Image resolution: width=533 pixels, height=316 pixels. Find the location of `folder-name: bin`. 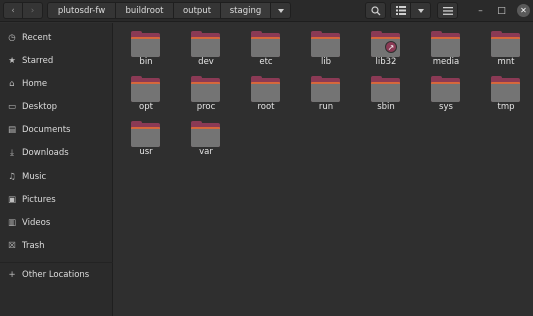

folder-name: bin is located at coordinates (146, 62).